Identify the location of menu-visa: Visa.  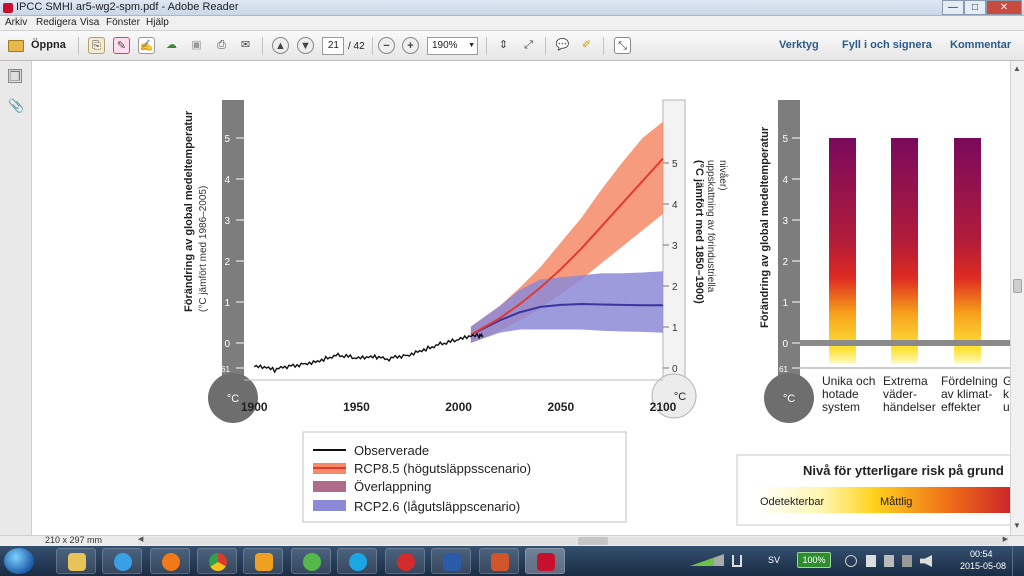
(89, 22).